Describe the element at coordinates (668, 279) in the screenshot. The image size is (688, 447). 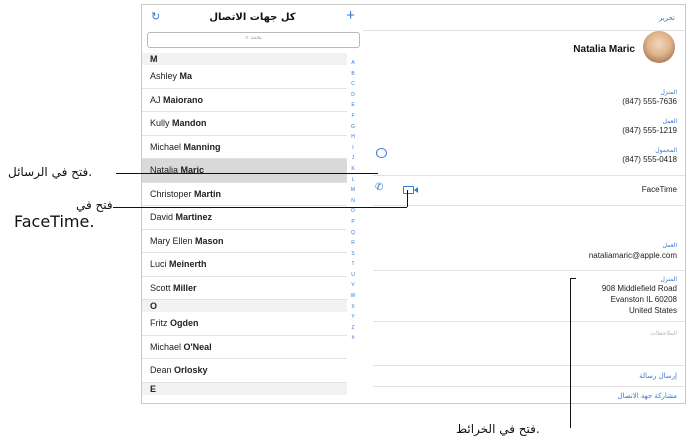
I see `address-label: المنزل` at that location.